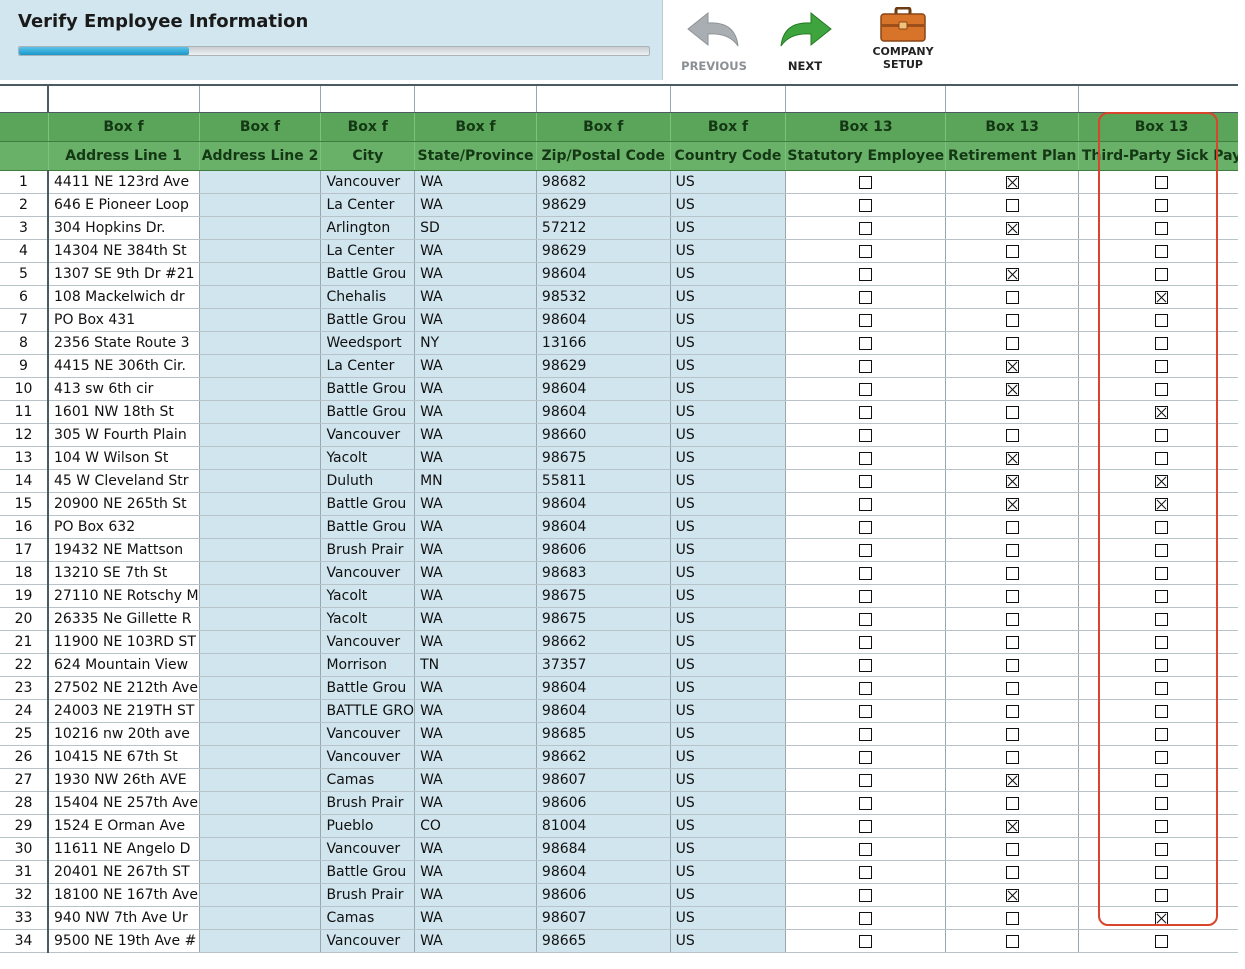  What do you see at coordinates (603, 757) in the screenshot?
I see `cell-zip-postal-code: 98662` at bounding box center [603, 757].